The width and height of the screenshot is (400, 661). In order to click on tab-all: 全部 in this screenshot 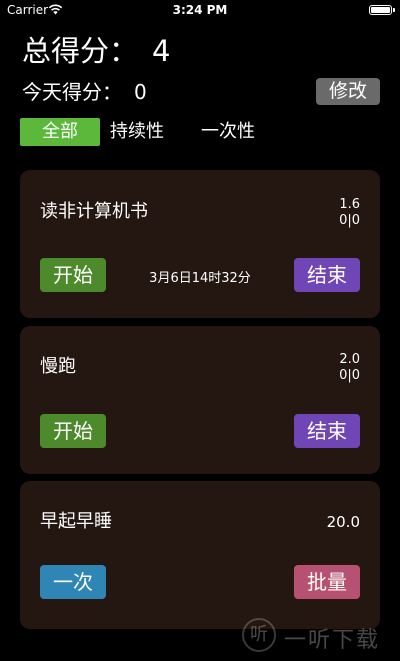, I will do `click(60, 132)`.